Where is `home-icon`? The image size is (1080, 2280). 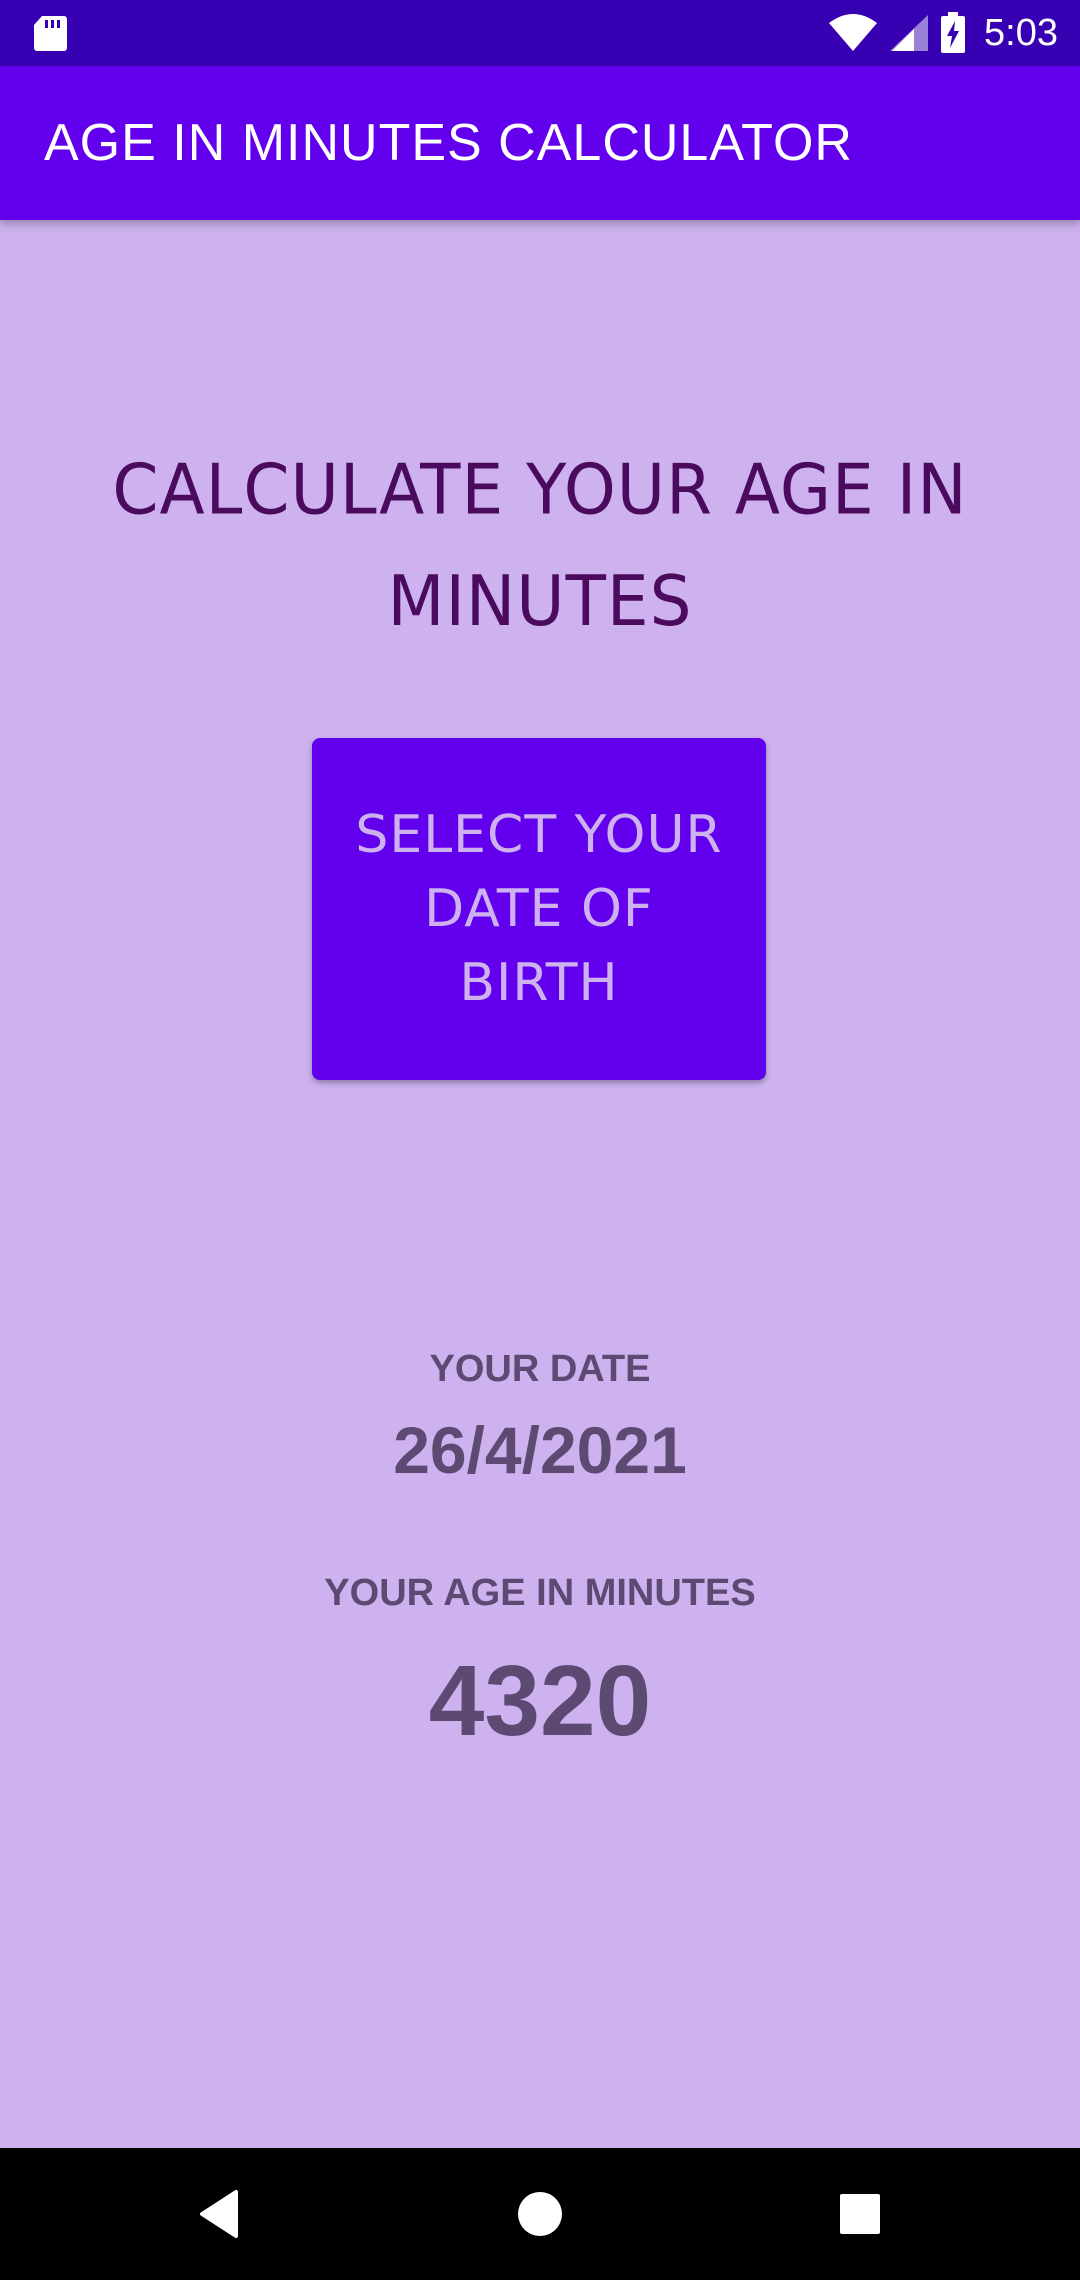
home-icon is located at coordinates (540, 2214).